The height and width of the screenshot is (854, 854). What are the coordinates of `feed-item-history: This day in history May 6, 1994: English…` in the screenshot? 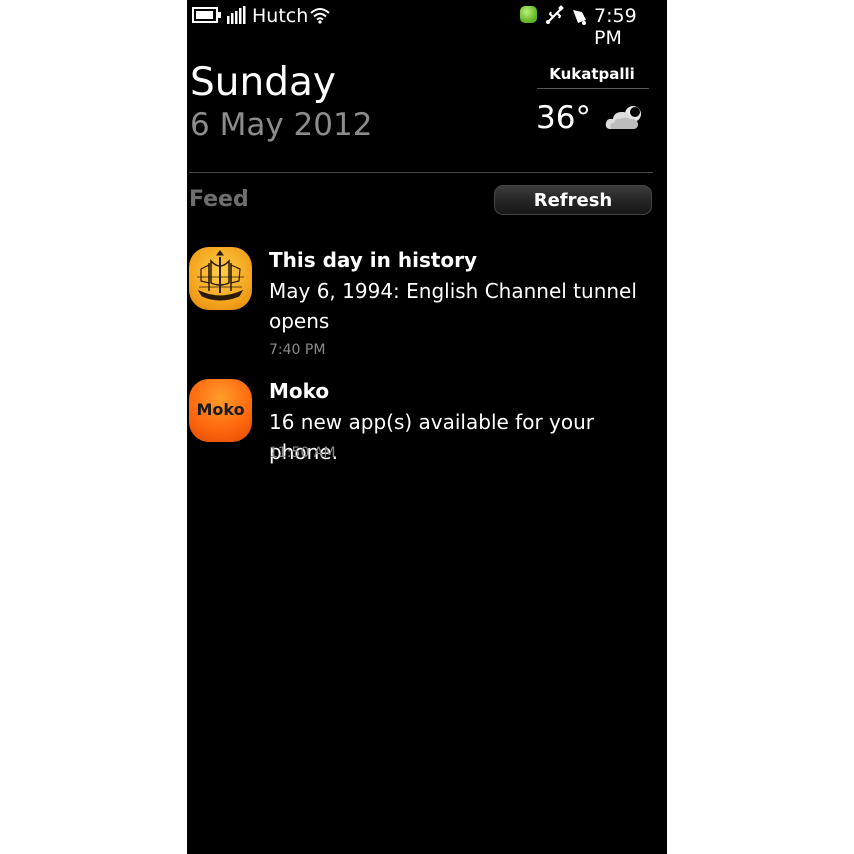 It's located at (427, 305).